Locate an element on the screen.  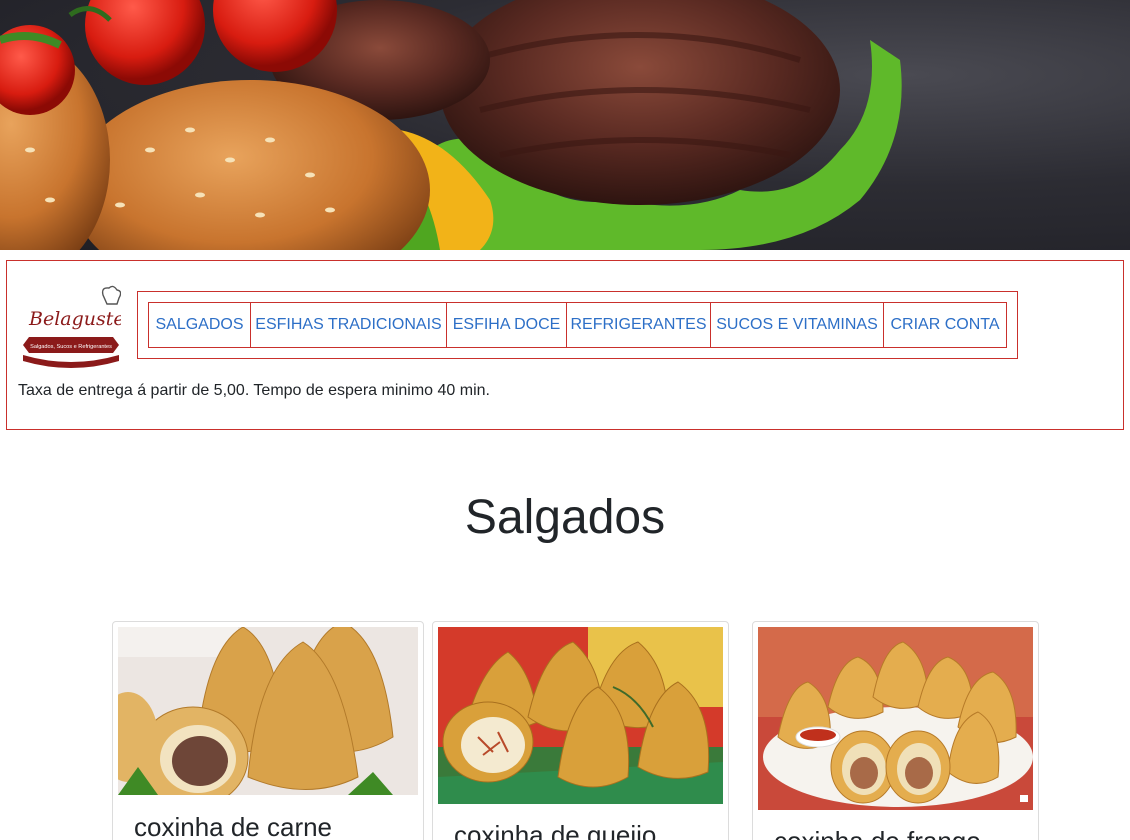
coxinha-carne-photo is located at coordinates (268, 711).